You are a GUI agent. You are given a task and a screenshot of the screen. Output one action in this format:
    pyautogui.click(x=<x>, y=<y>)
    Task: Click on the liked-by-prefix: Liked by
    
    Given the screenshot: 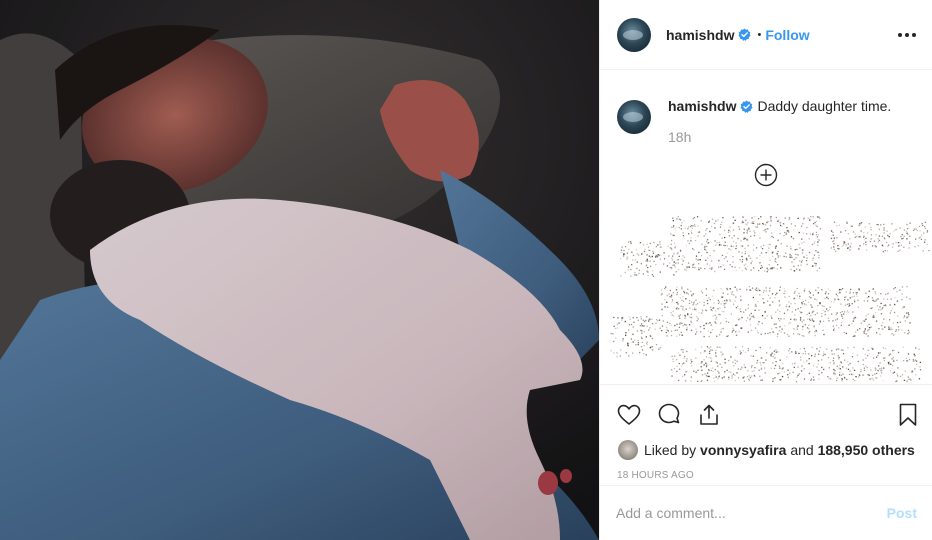 What is the action you would take?
    pyautogui.click(x=670, y=450)
    